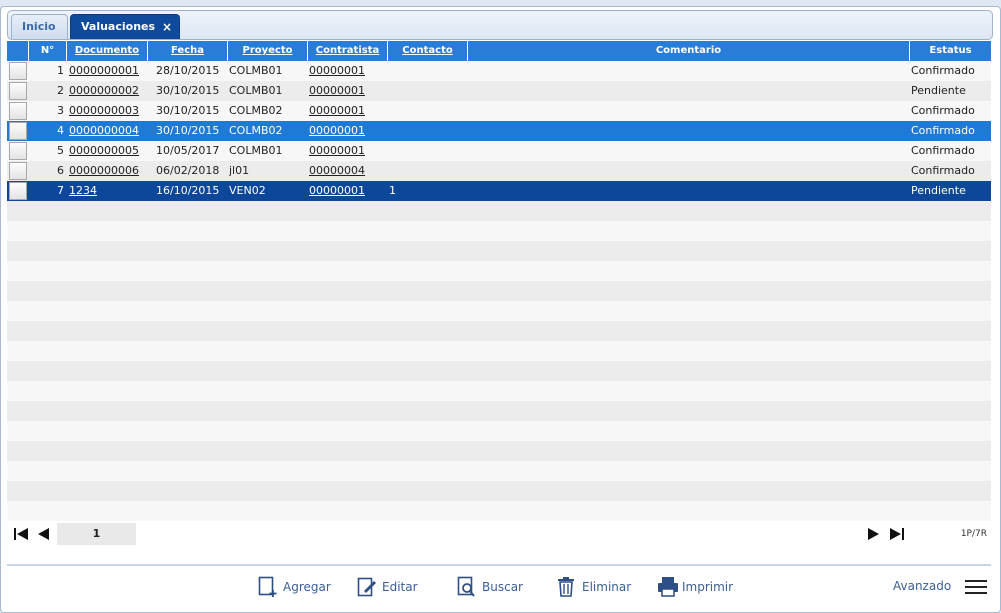  I want to click on cell-n: 6, so click(60, 170).